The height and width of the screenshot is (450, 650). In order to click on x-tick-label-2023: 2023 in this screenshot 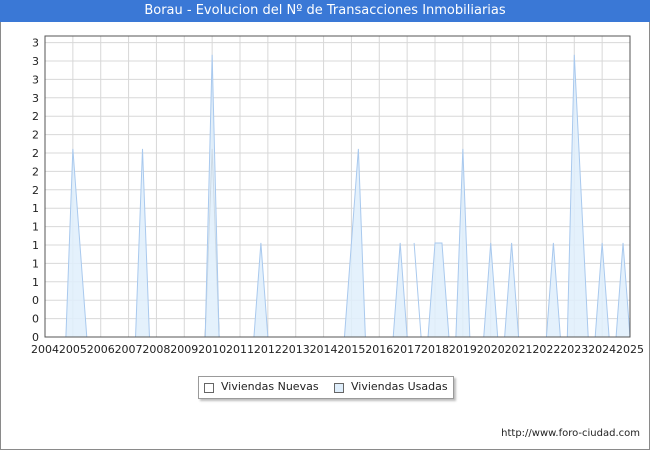, I will do `click(574, 349)`.